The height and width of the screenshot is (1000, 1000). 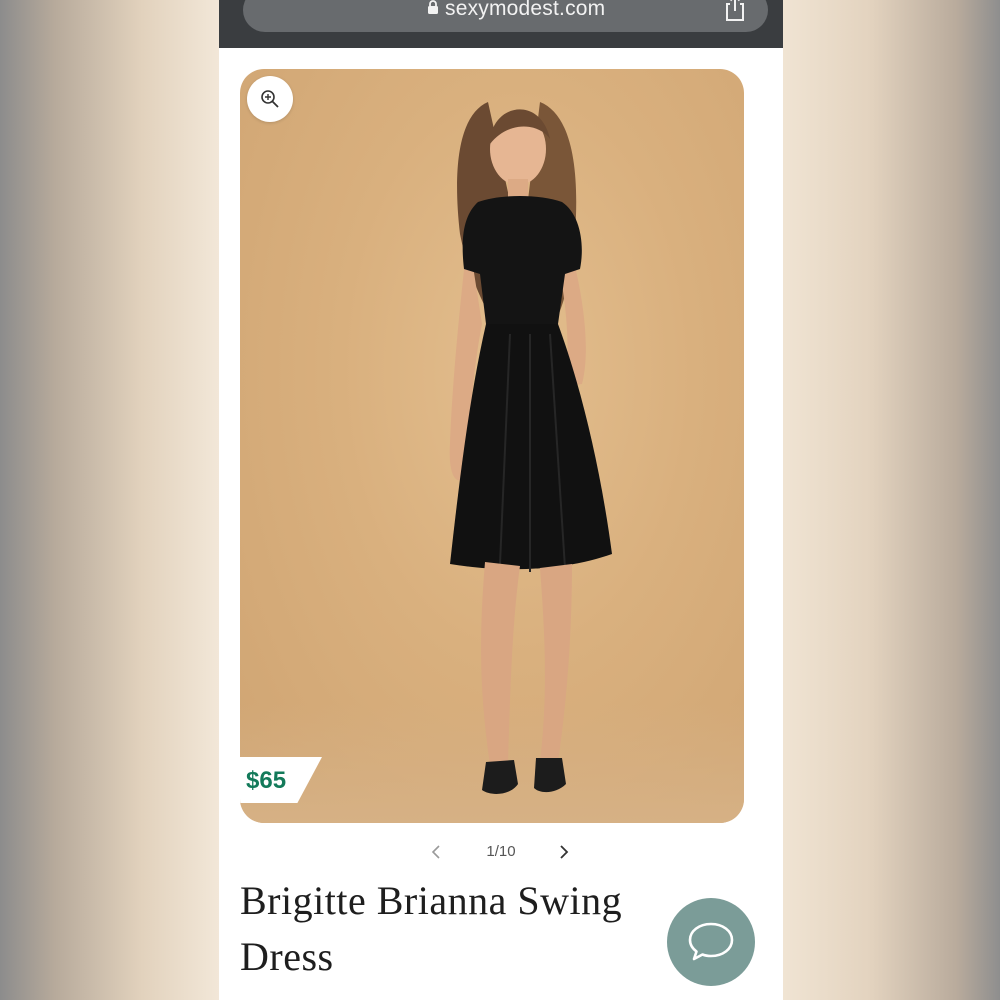 I want to click on share-icon, so click(x=735, y=11).